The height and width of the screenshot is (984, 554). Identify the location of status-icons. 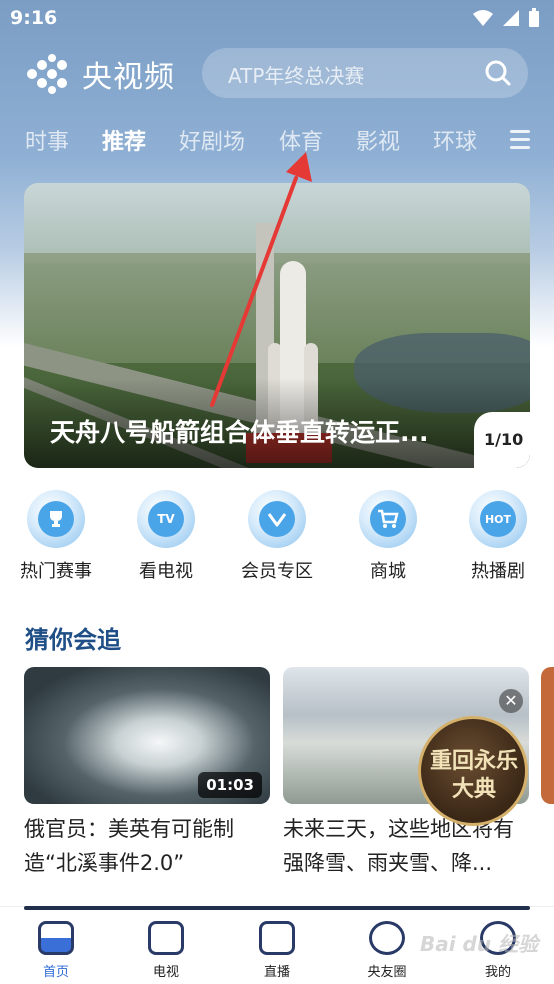
(506, 18).